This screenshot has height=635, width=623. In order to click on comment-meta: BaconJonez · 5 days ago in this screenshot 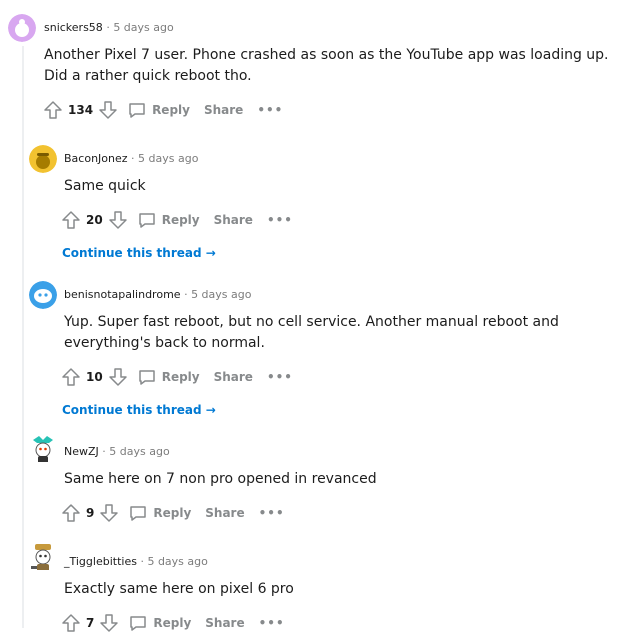, I will do `click(131, 158)`.